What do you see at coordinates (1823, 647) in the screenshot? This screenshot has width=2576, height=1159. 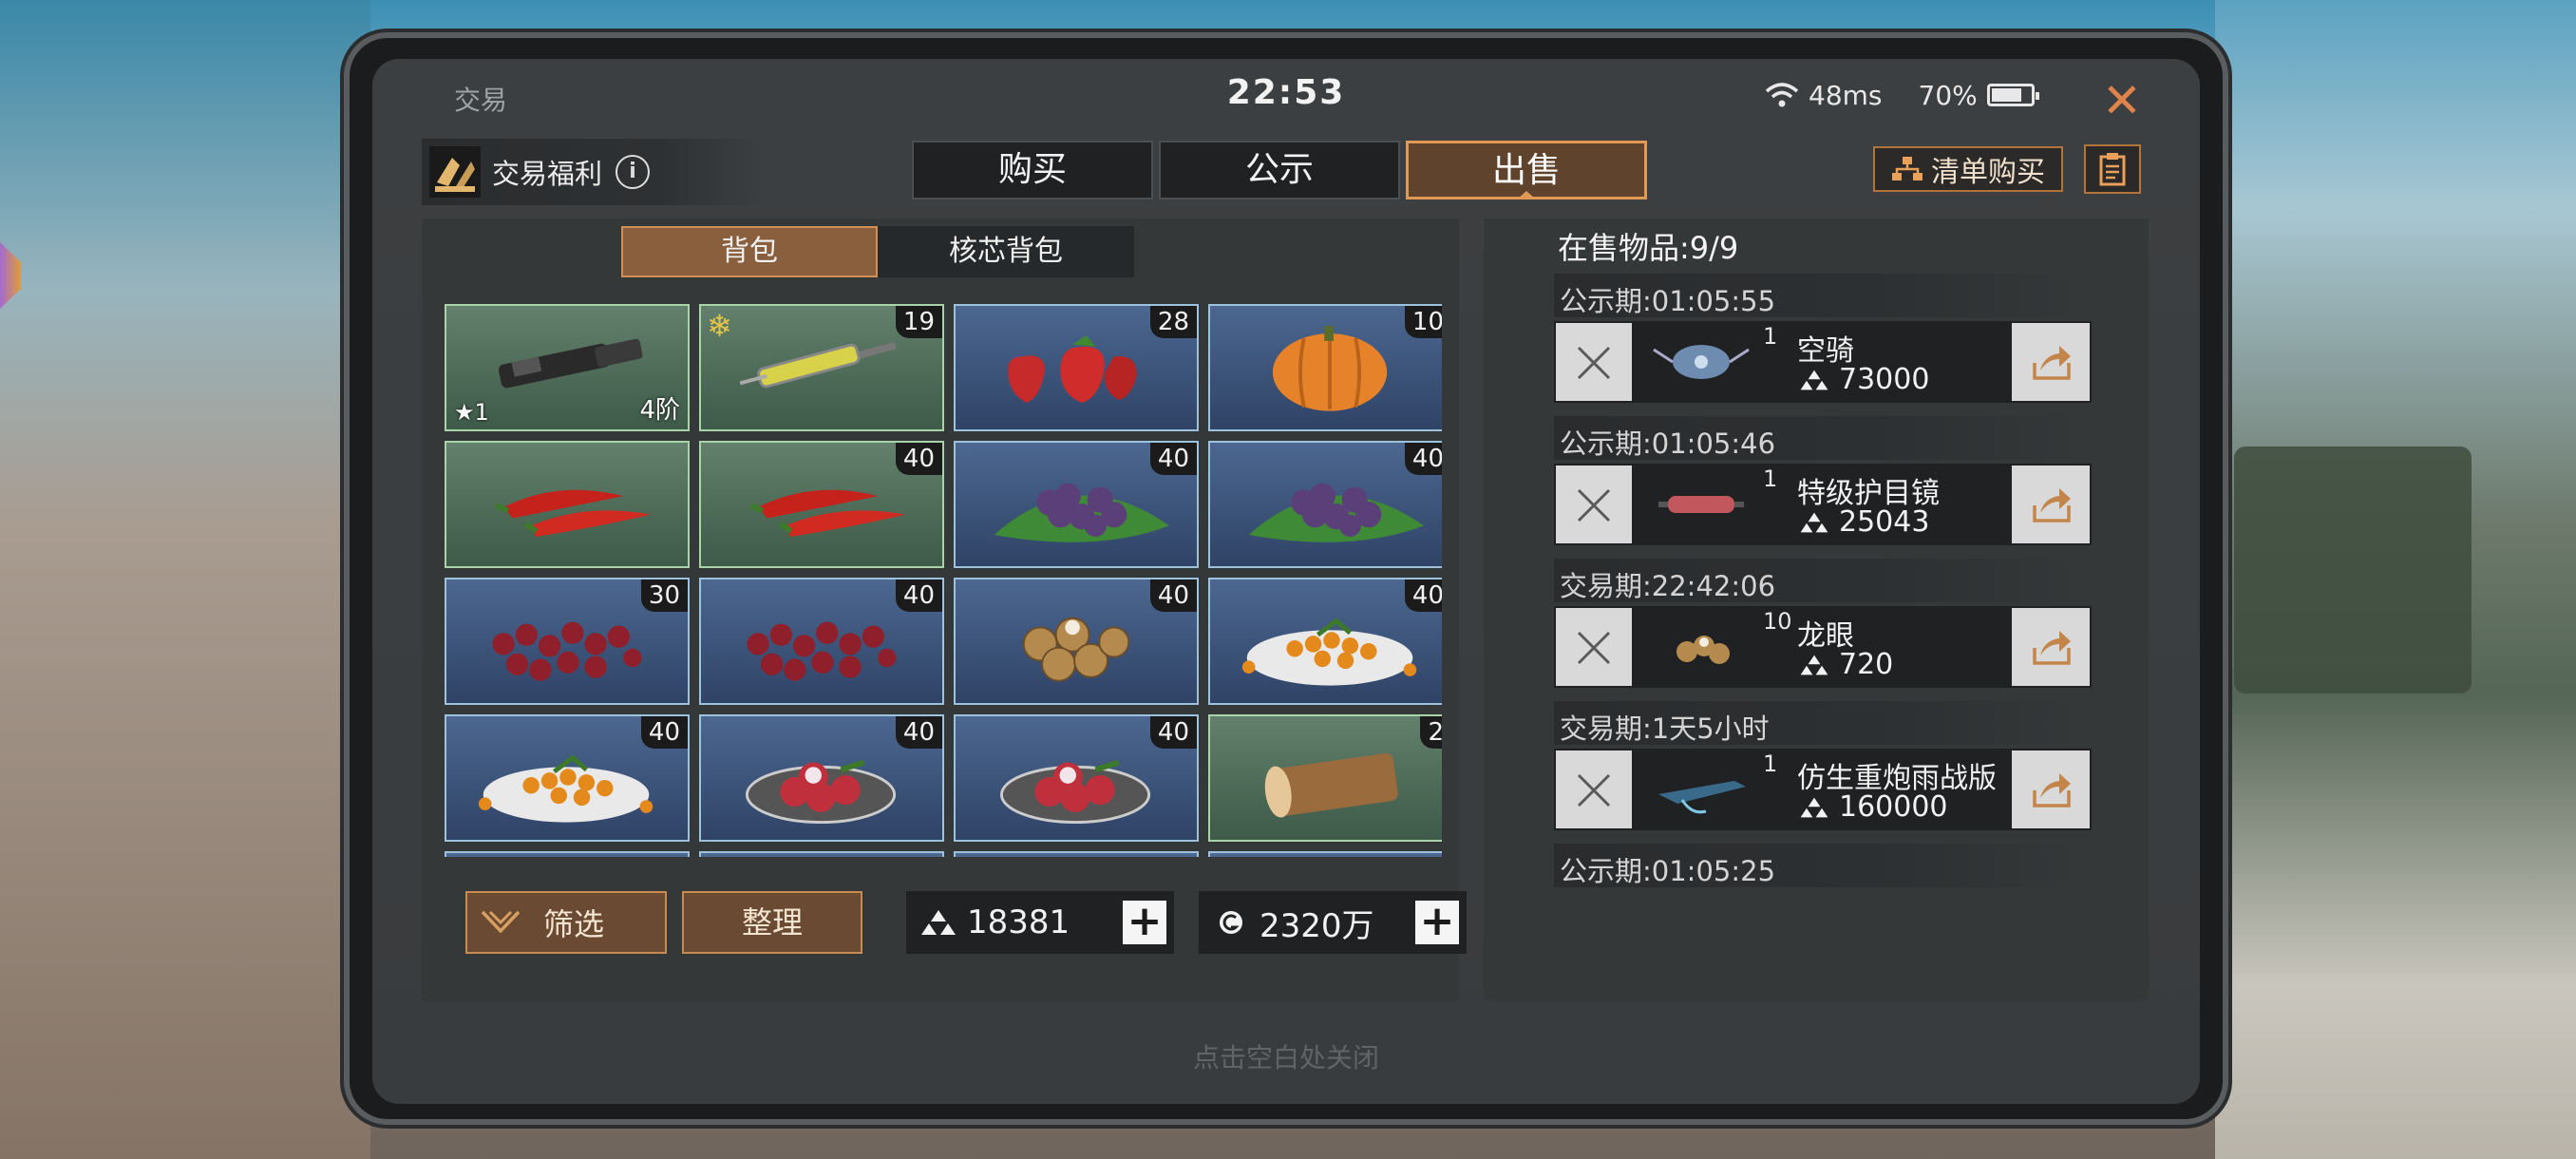 I see `sale-row: 10 龙眼 720` at bounding box center [1823, 647].